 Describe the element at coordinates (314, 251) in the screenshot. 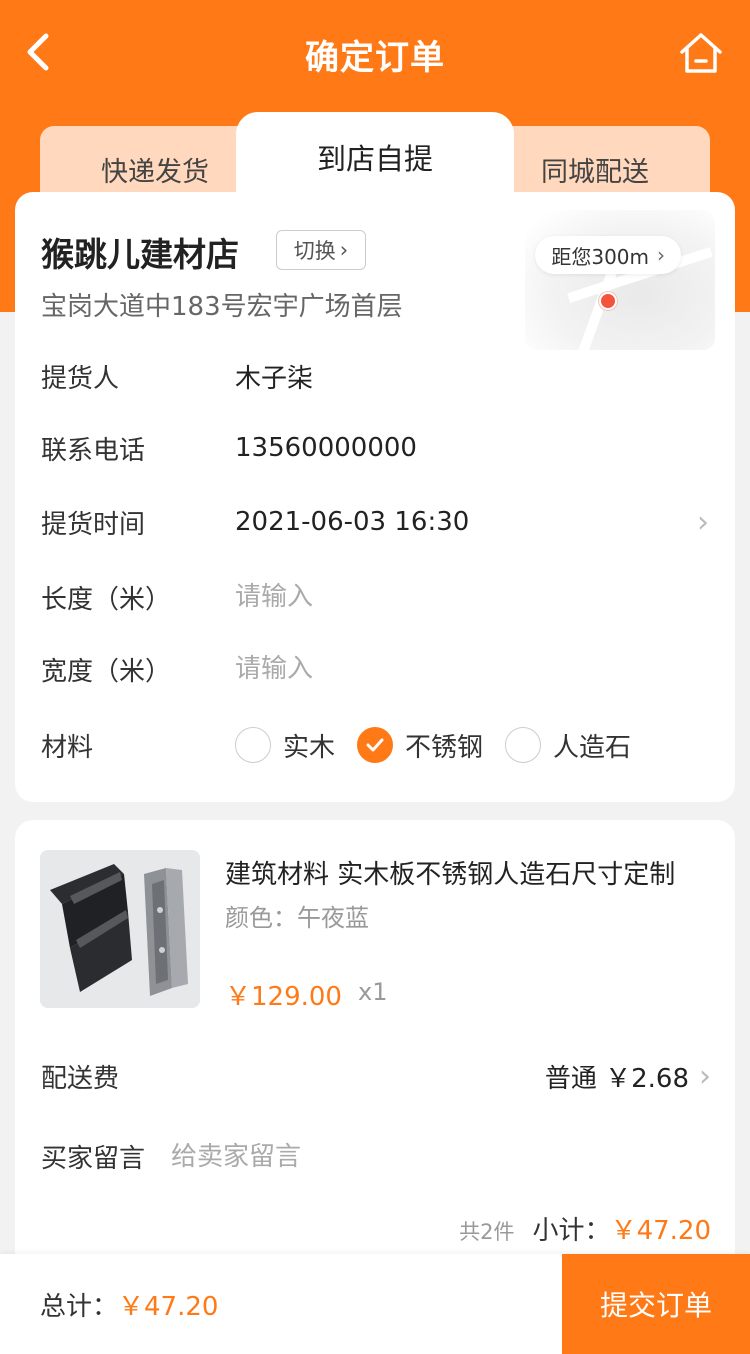

I see `switch-store-label: 切换` at that location.